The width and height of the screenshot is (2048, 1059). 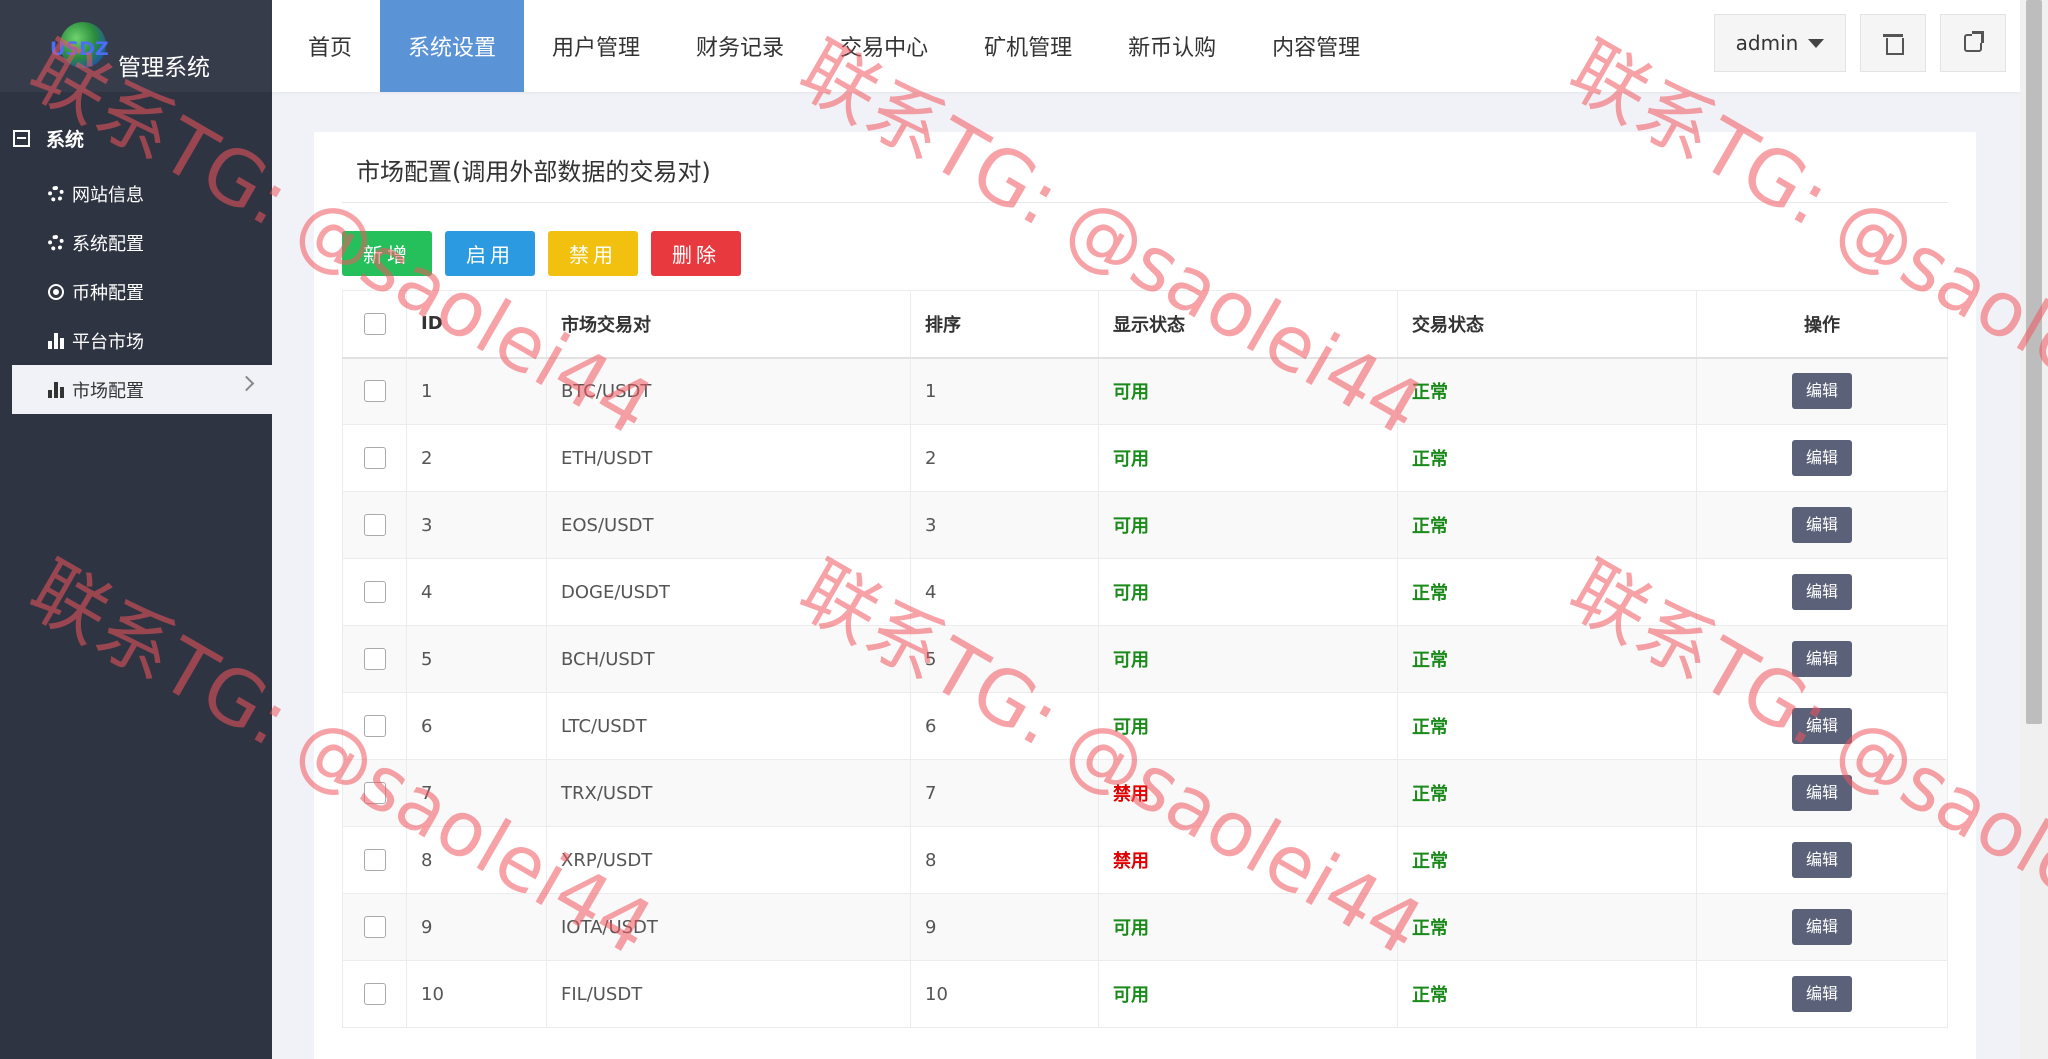 What do you see at coordinates (593, 253) in the screenshot?
I see `disable-button: 禁用` at bounding box center [593, 253].